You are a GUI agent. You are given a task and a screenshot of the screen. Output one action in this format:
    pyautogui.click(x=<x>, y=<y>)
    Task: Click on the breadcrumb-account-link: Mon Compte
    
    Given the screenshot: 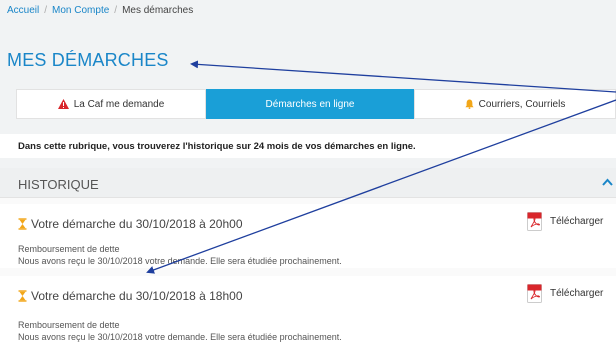 What is the action you would take?
    pyautogui.click(x=80, y=10)
    